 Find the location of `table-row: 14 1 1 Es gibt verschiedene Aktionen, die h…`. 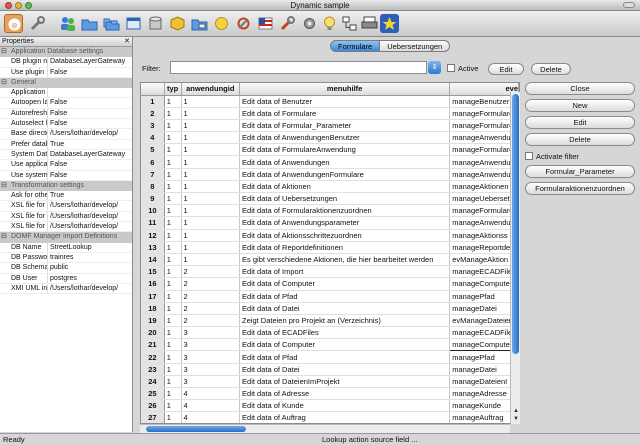

table-row: 14 1 1 Es gibt verschiedene Aktionen, die h… is located at coordinates (330, 260).